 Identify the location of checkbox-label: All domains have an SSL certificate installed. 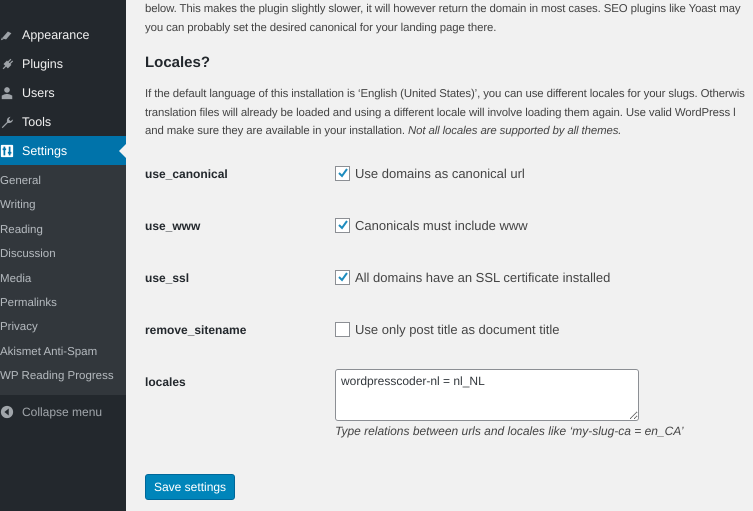
(482, 277).